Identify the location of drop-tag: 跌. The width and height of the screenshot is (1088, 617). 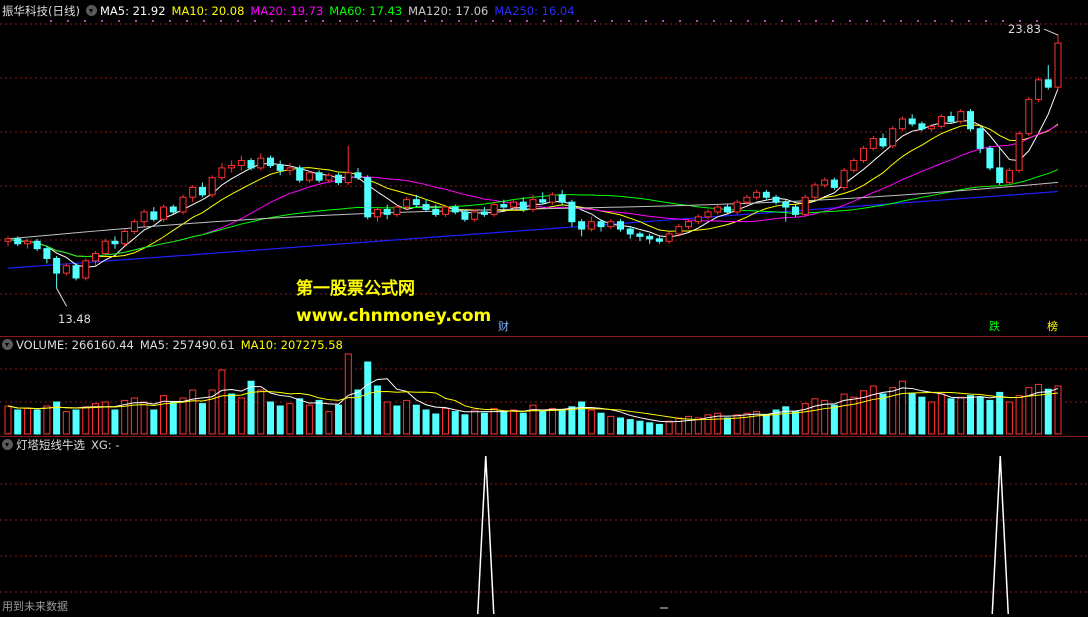
(994, 326).